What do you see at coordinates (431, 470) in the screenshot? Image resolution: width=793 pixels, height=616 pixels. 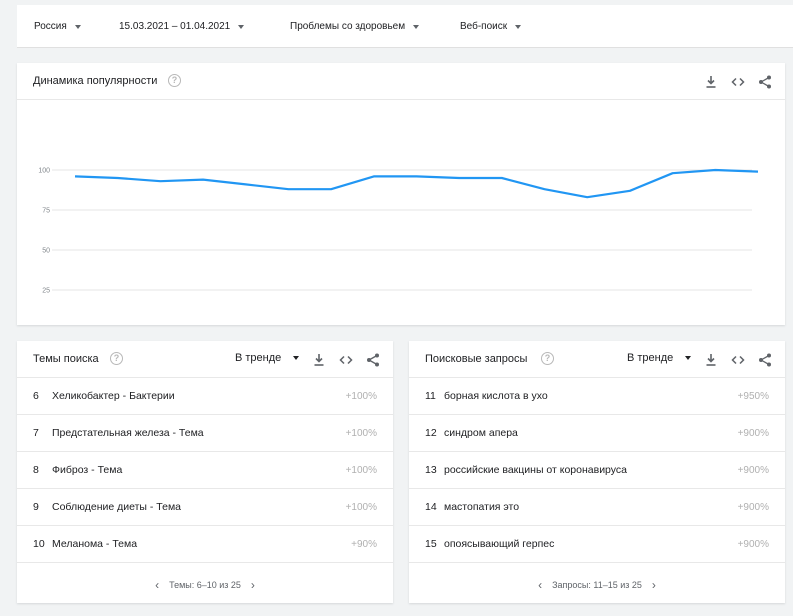 I see `item-rank: 13` at bounding box center [431, 470].